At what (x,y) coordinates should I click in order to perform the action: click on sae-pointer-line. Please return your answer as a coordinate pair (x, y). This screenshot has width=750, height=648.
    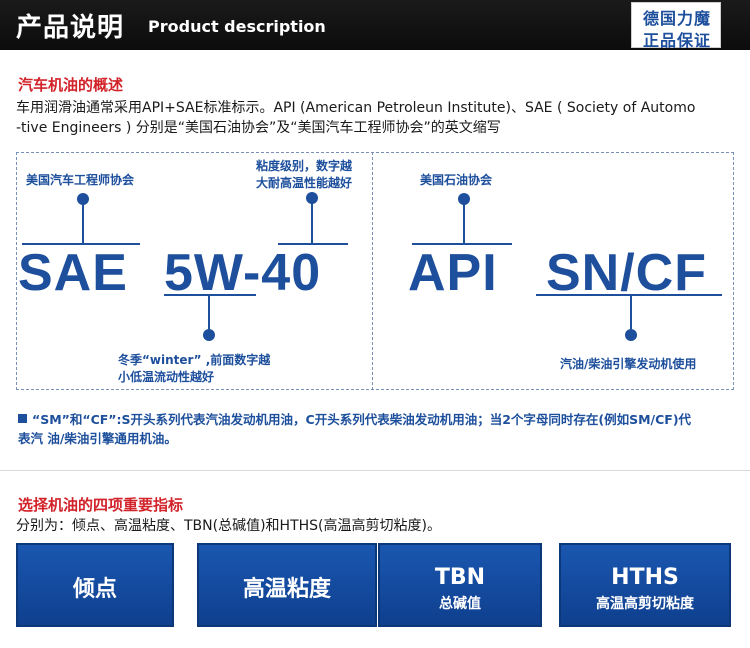
    Looking at the image, I should click on (83, 224).